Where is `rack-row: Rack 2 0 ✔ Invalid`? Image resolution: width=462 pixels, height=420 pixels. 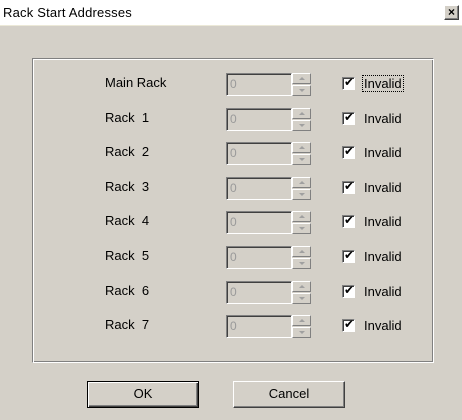 rack-row: Rack 2 0 ✔ Invalid is located at coordinates (231, 154).